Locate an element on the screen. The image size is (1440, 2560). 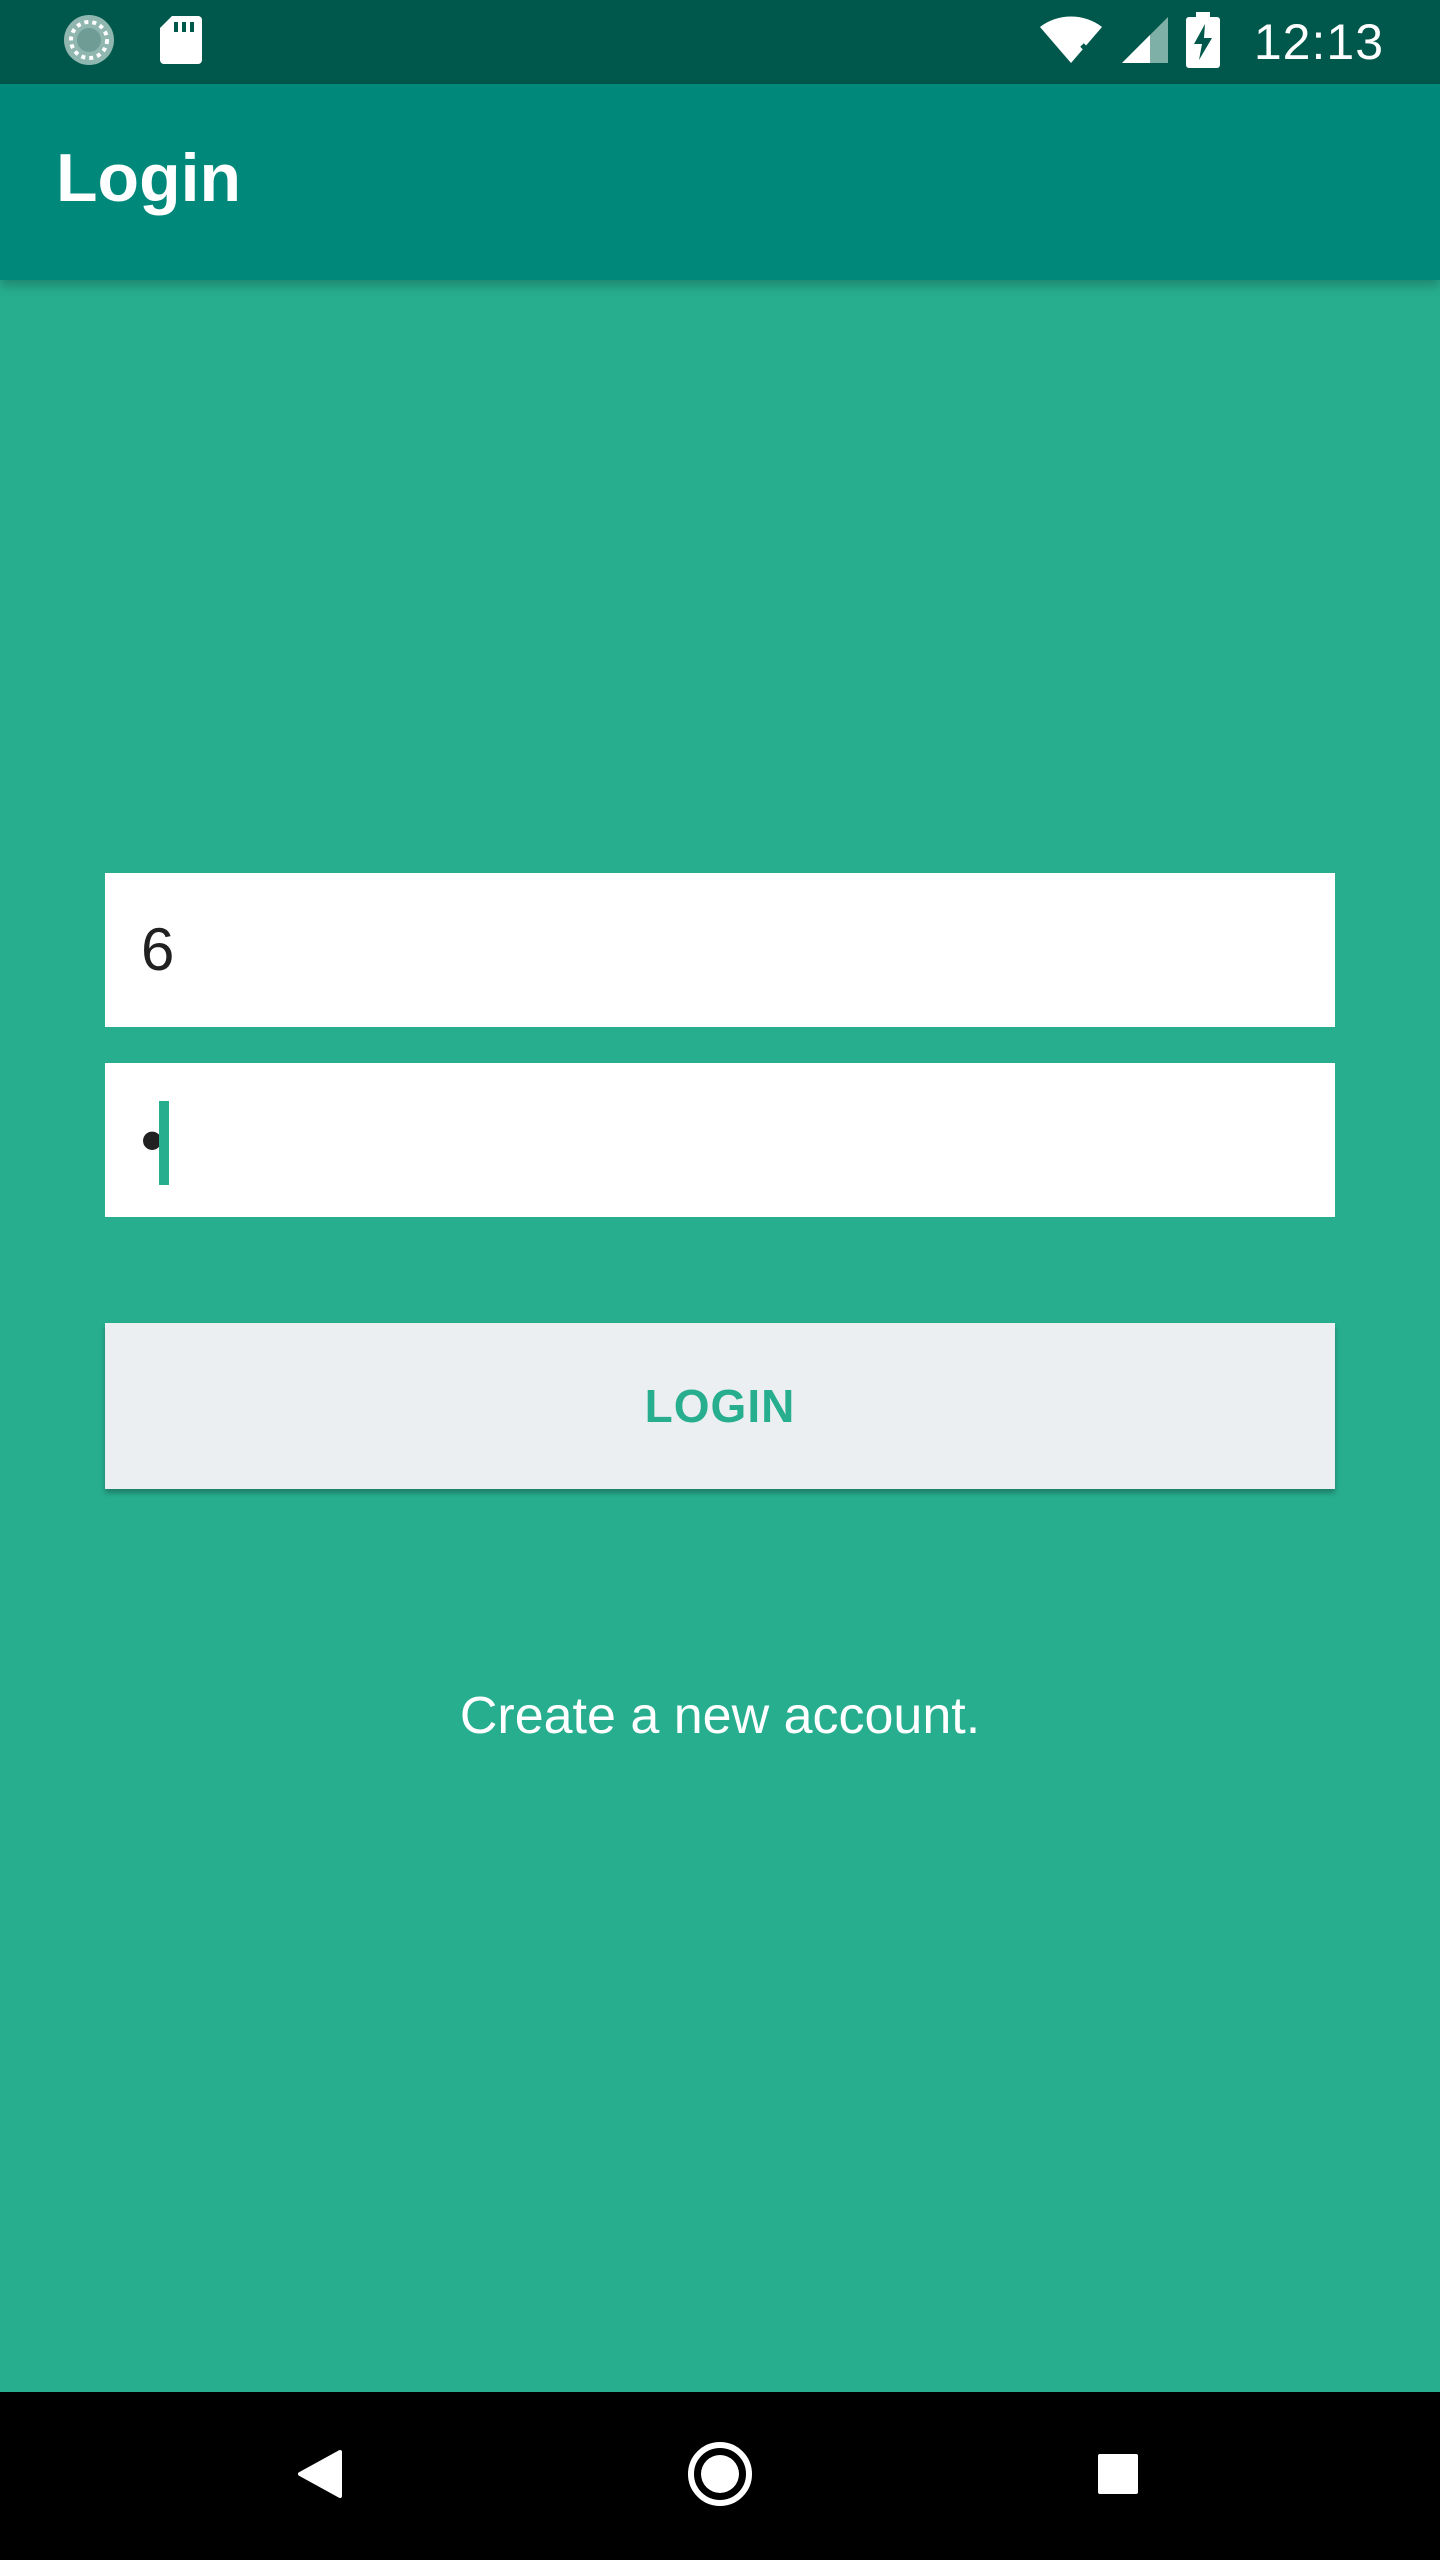
login-button-label: LOGIN is located at coordinates (720, 1406).